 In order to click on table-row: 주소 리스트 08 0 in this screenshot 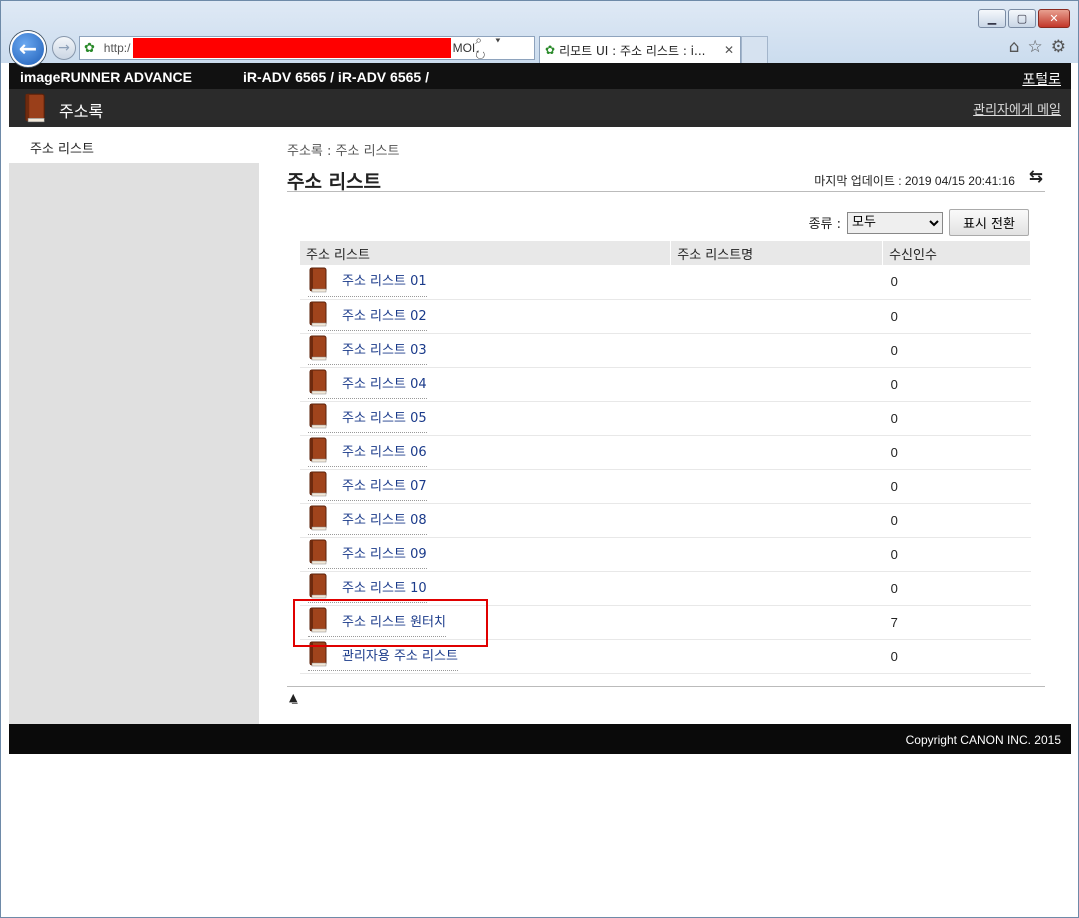, I will do `click(665, 520)`.